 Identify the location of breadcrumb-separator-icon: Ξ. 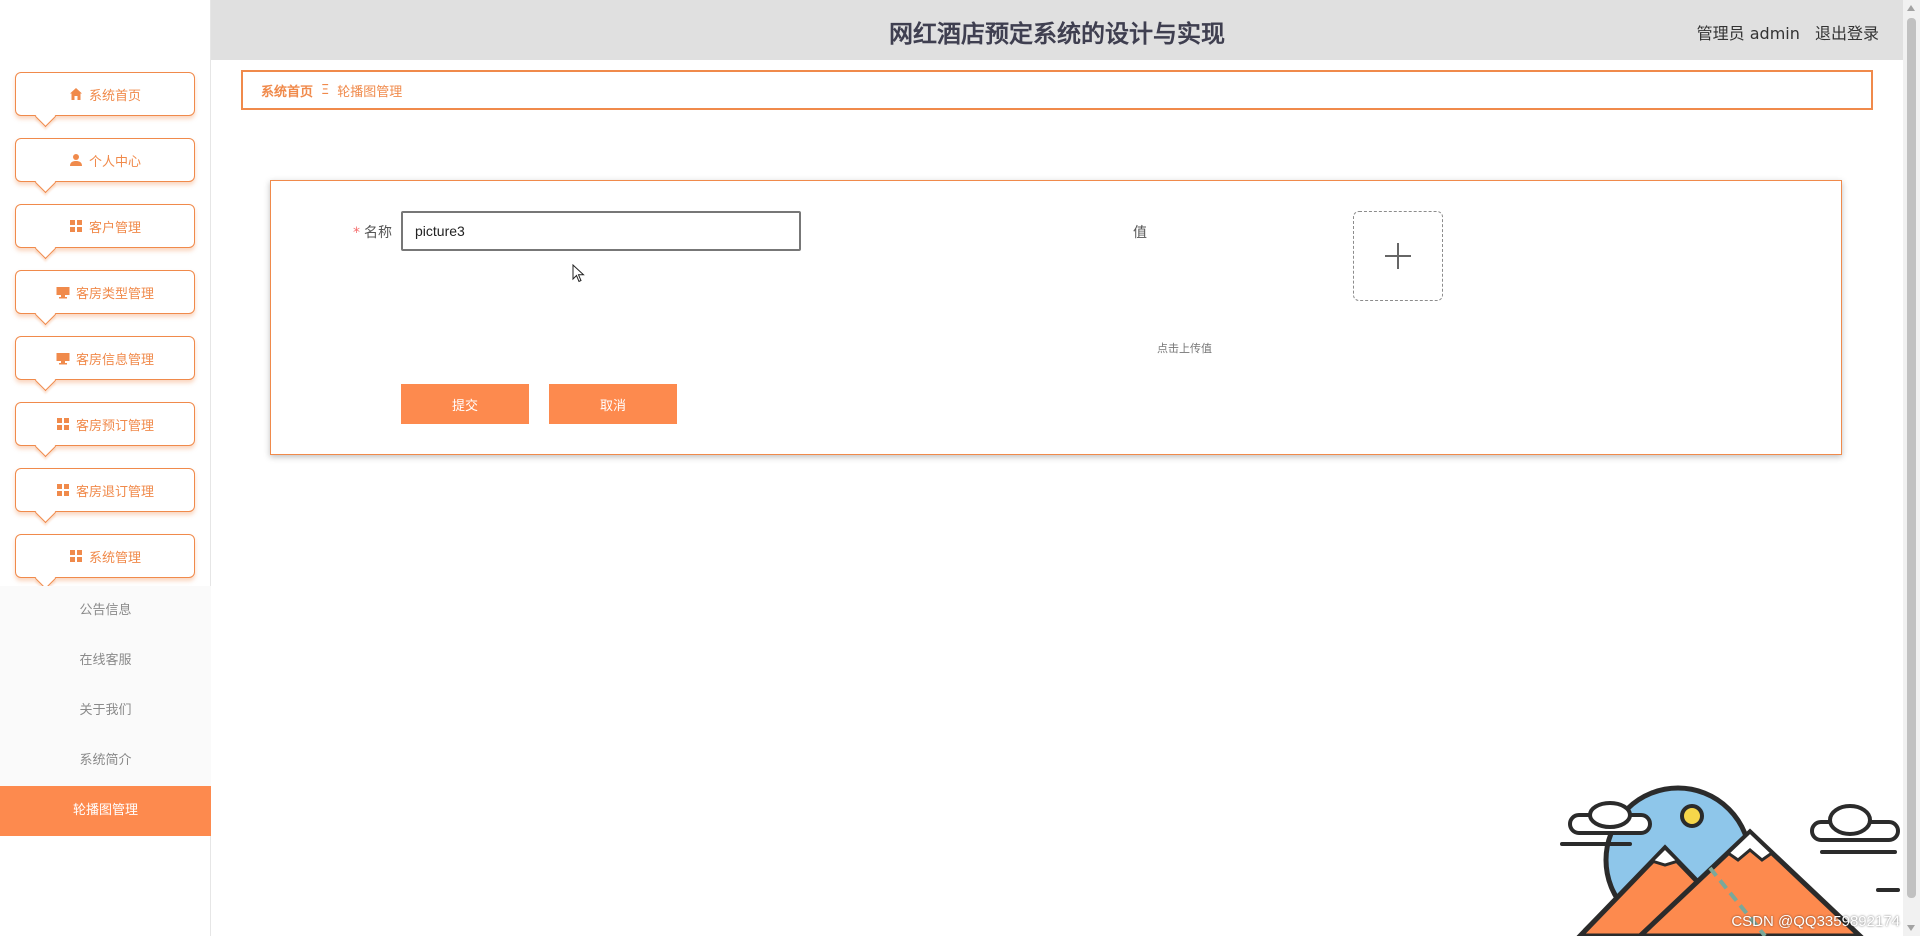
(325, 90).